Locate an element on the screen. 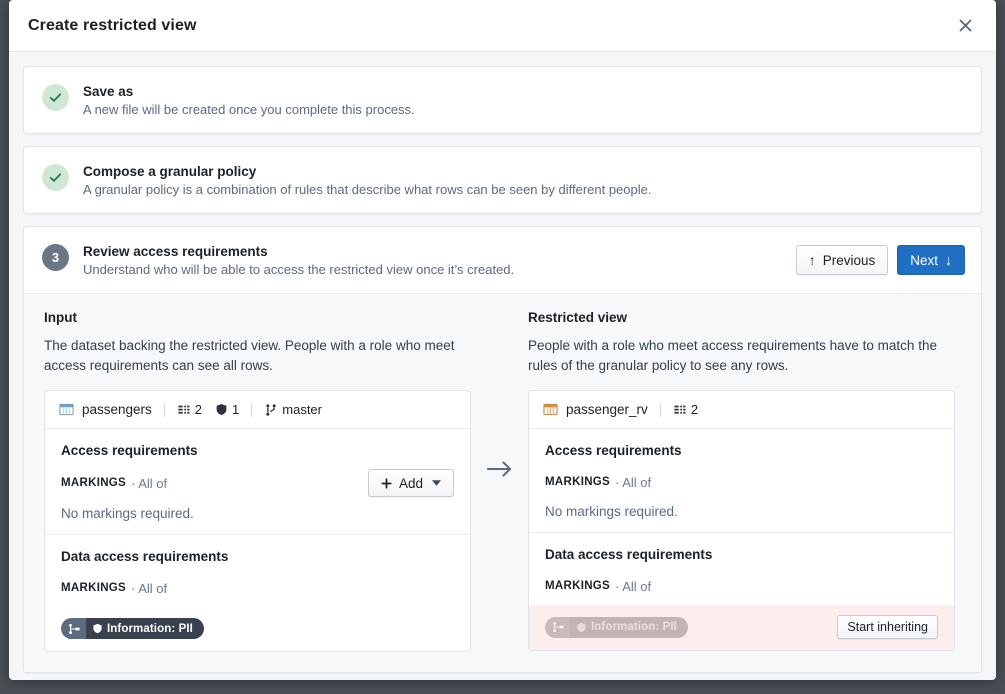 This screenshot has height=694, width=1005. previous-button: ↑ Previous is located at coordinates (842, 260).